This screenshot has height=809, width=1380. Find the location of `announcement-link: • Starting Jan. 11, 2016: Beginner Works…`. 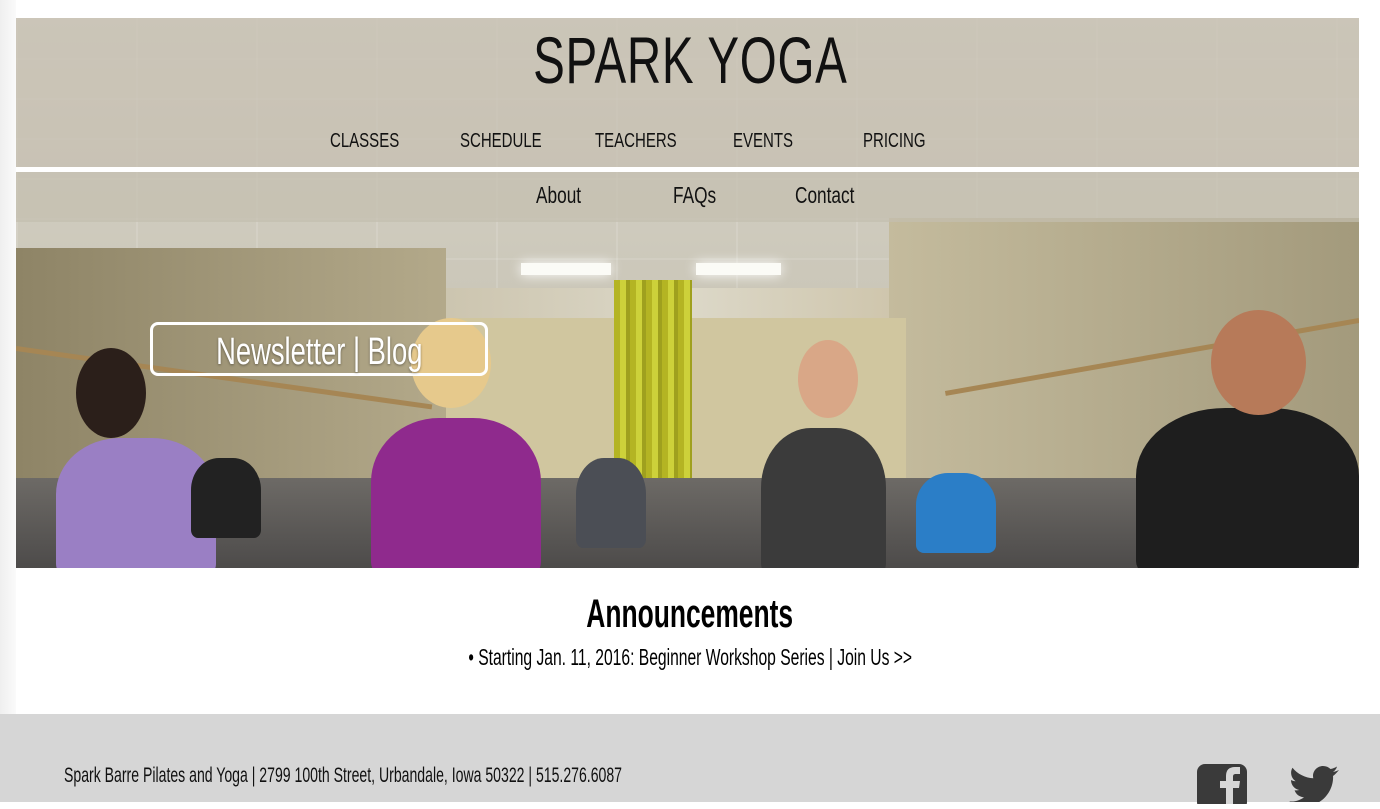

announcement-link: • Starting Jan. 11, 2016: Beginner Works… is located at coordinates (690, 657).